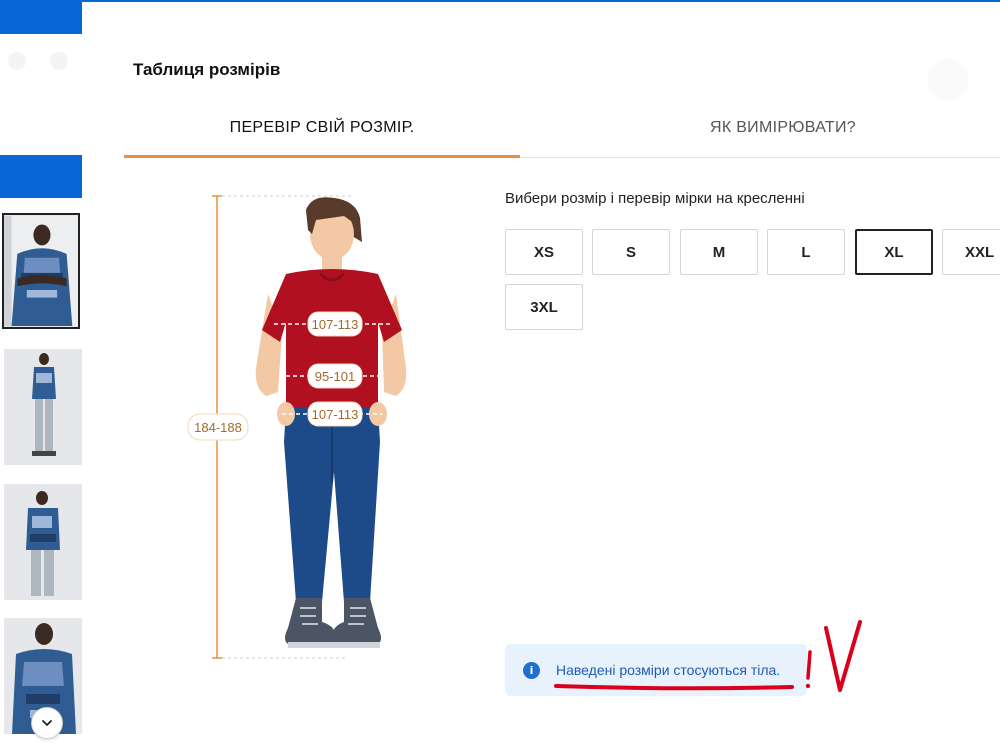 This screenshot has width=1000, height=755. I want to click on chest-measurement-label: 107-113, so click(335, 324).